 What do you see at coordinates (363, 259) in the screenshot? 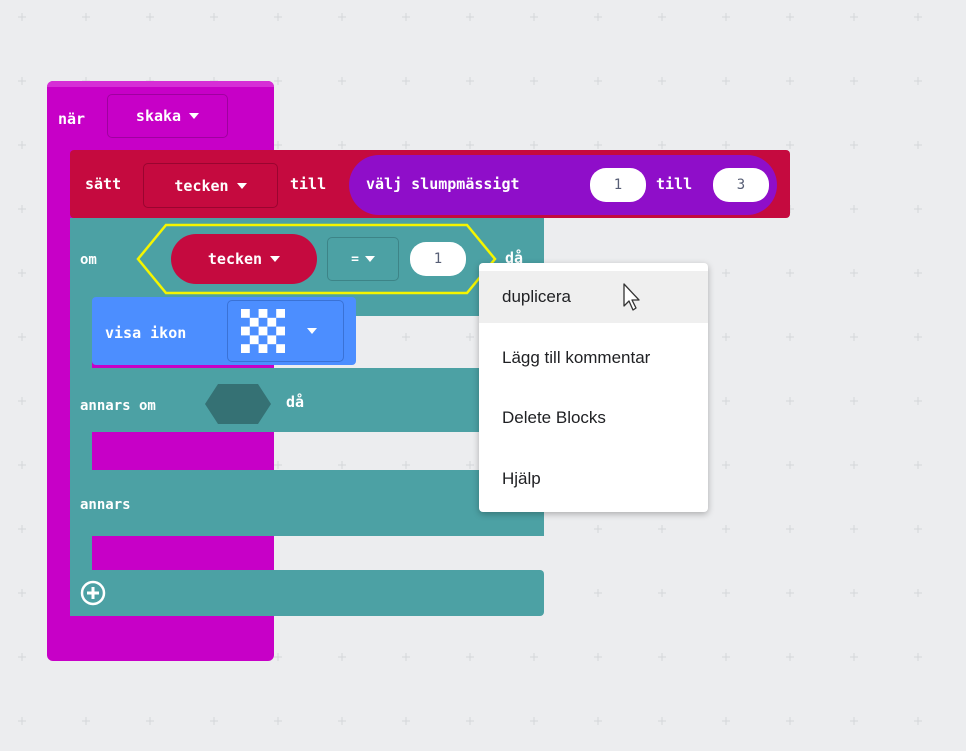
I see `comparison-operator-dropdown: =` at bounding box center [363, 259].